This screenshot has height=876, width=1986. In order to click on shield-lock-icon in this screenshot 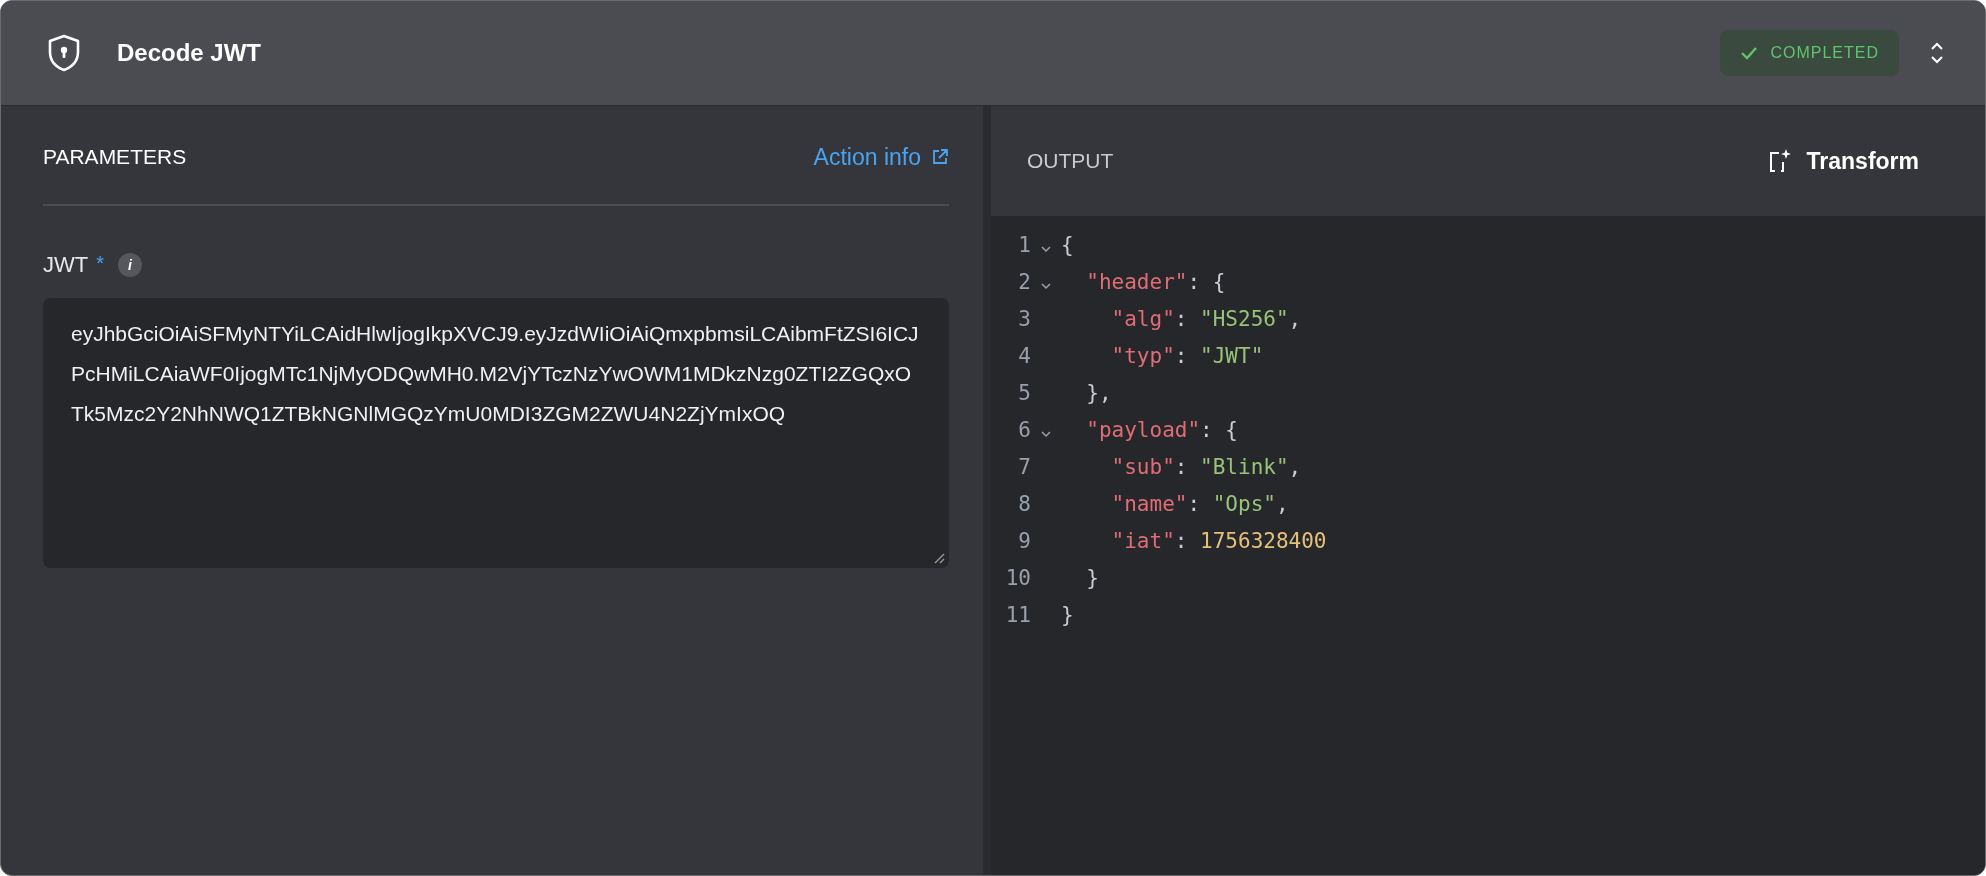, I will do `click(64, 53)`.